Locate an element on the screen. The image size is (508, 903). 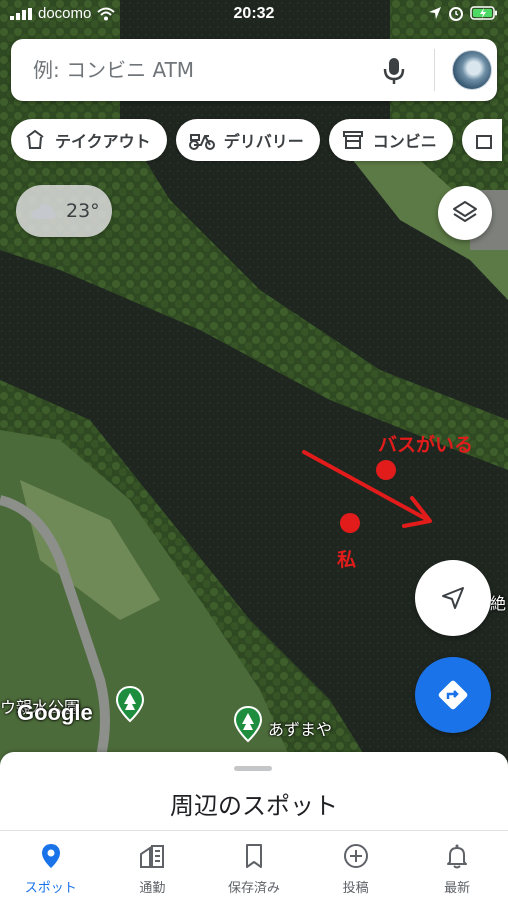
directions-icon is located at coordinates (453, 695).